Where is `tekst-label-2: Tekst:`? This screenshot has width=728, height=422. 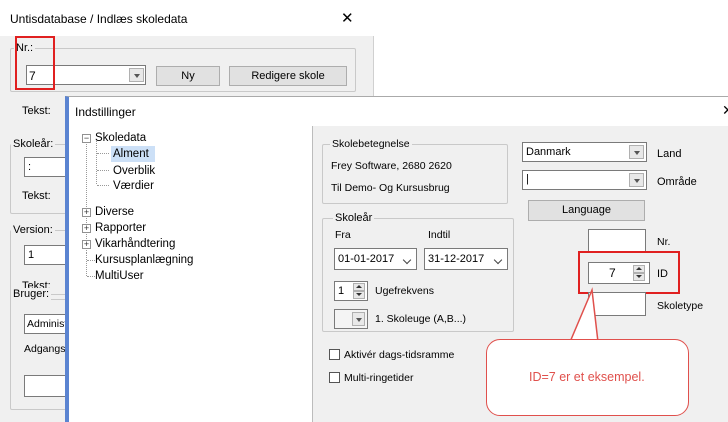 tekst-label-2: Tekst: is located at coordinates (36, 196).